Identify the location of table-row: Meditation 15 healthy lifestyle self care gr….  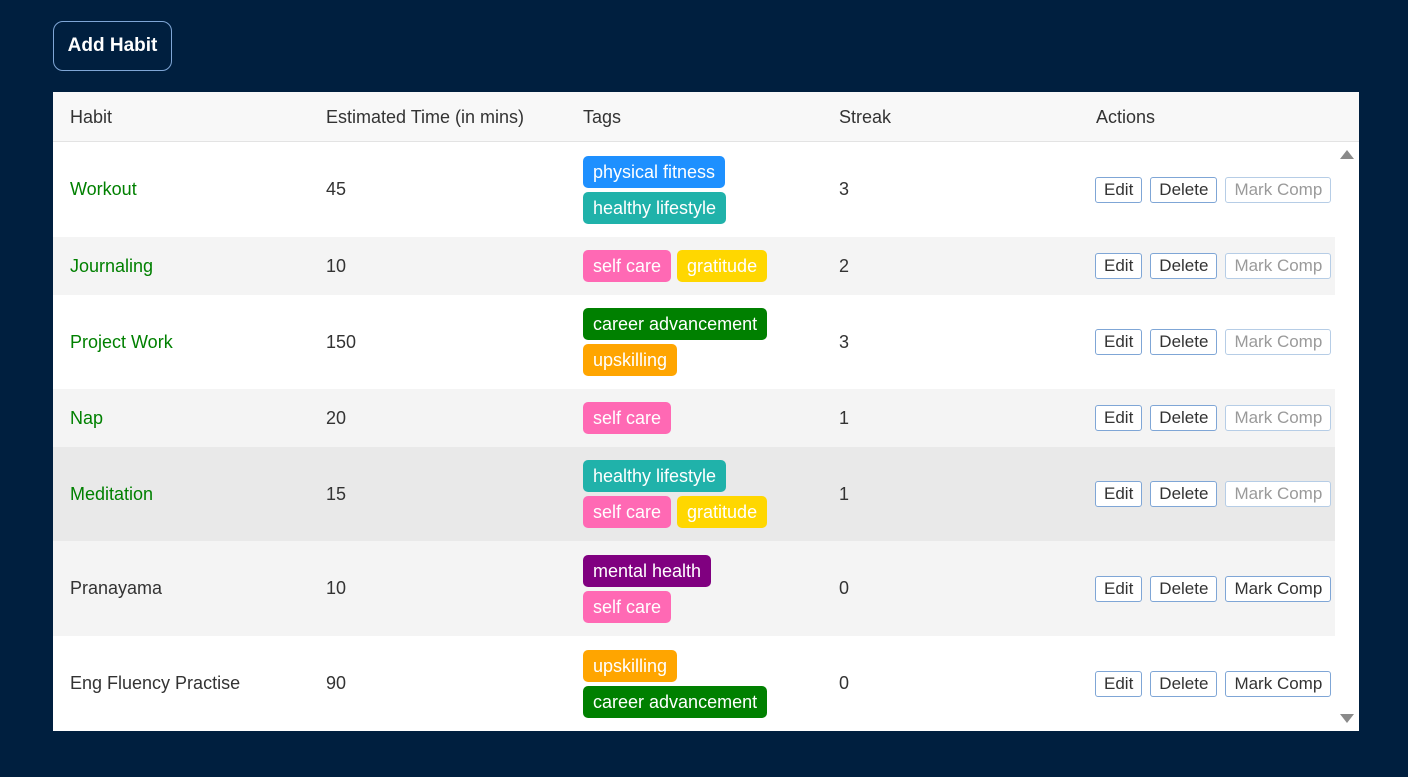
(694, 494).